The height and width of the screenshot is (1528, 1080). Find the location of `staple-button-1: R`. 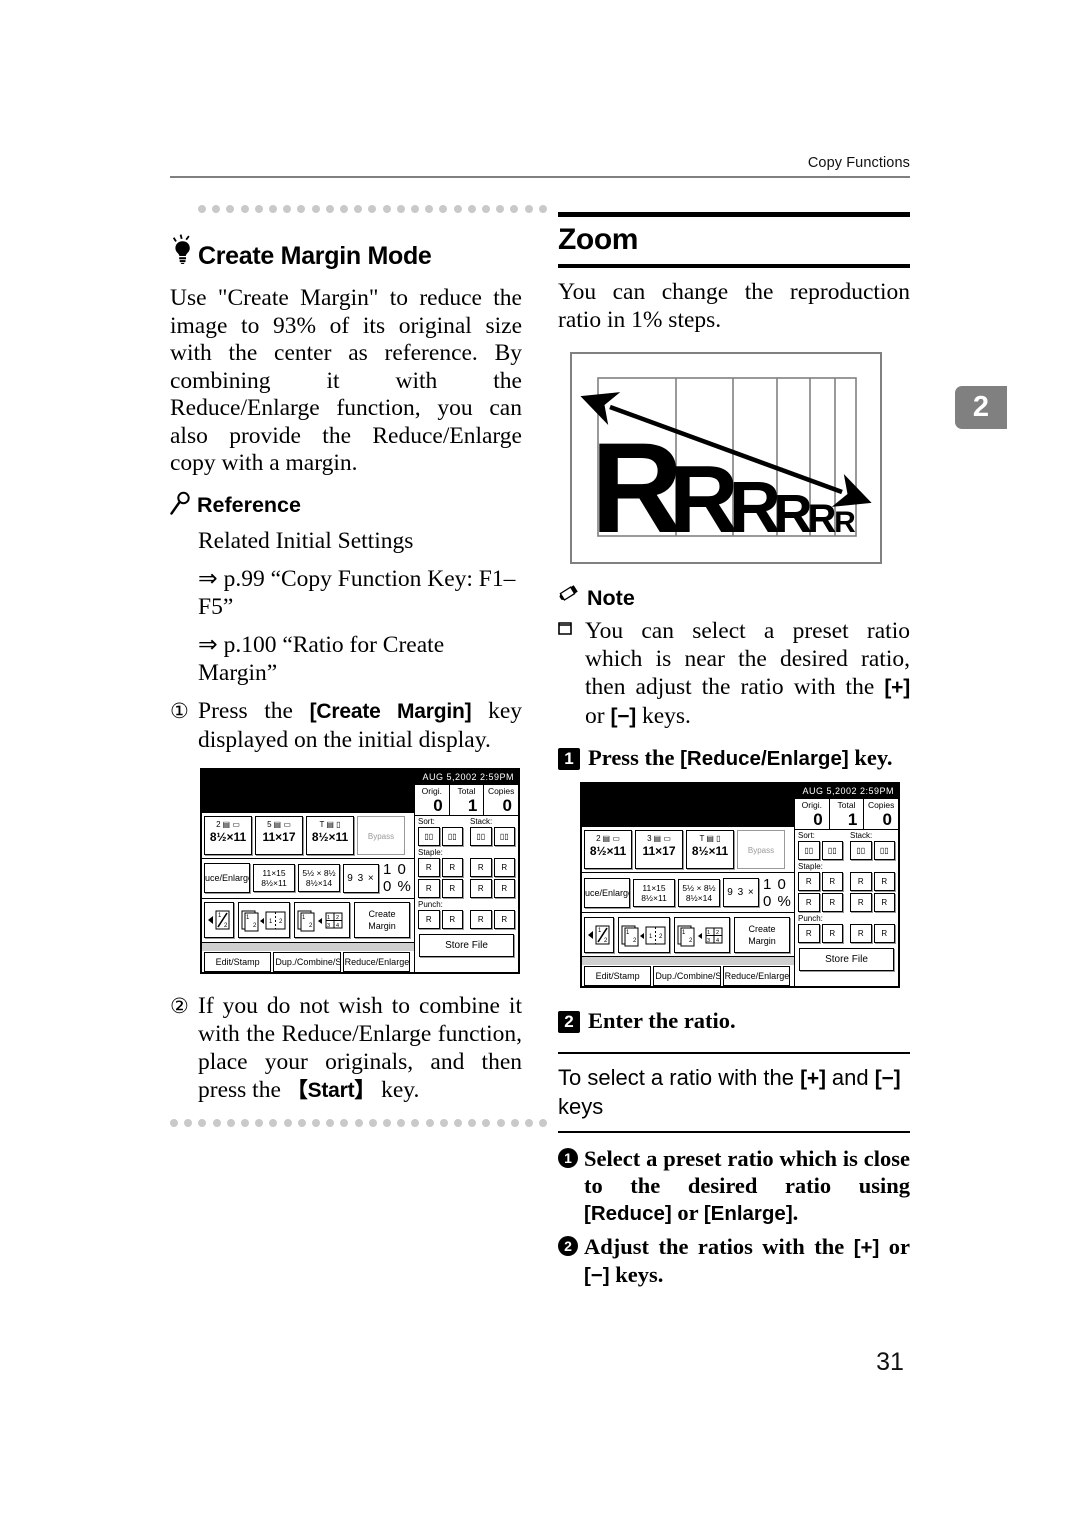

staple-button-1: R is located at coordinates (429, 867).